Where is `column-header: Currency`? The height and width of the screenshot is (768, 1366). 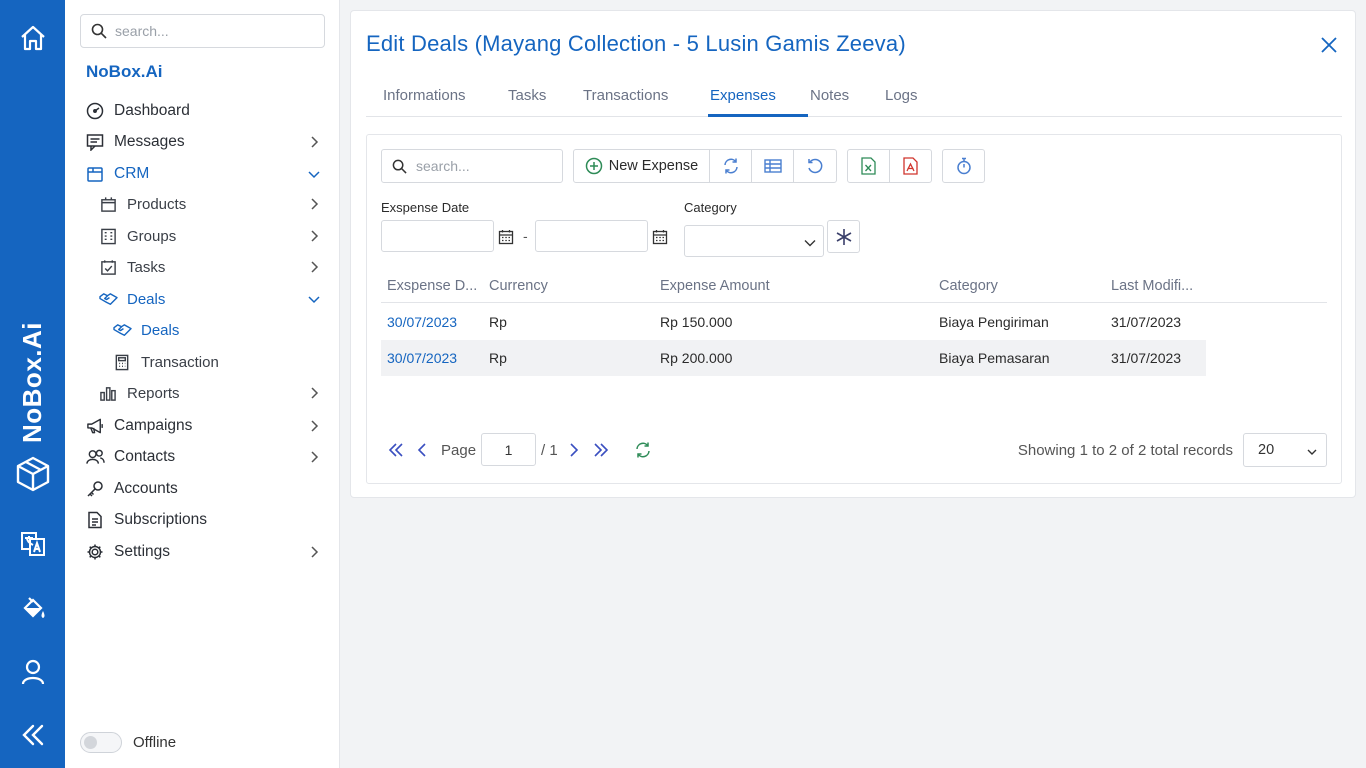
column-header: Currency is located at coordinates (518, 286).